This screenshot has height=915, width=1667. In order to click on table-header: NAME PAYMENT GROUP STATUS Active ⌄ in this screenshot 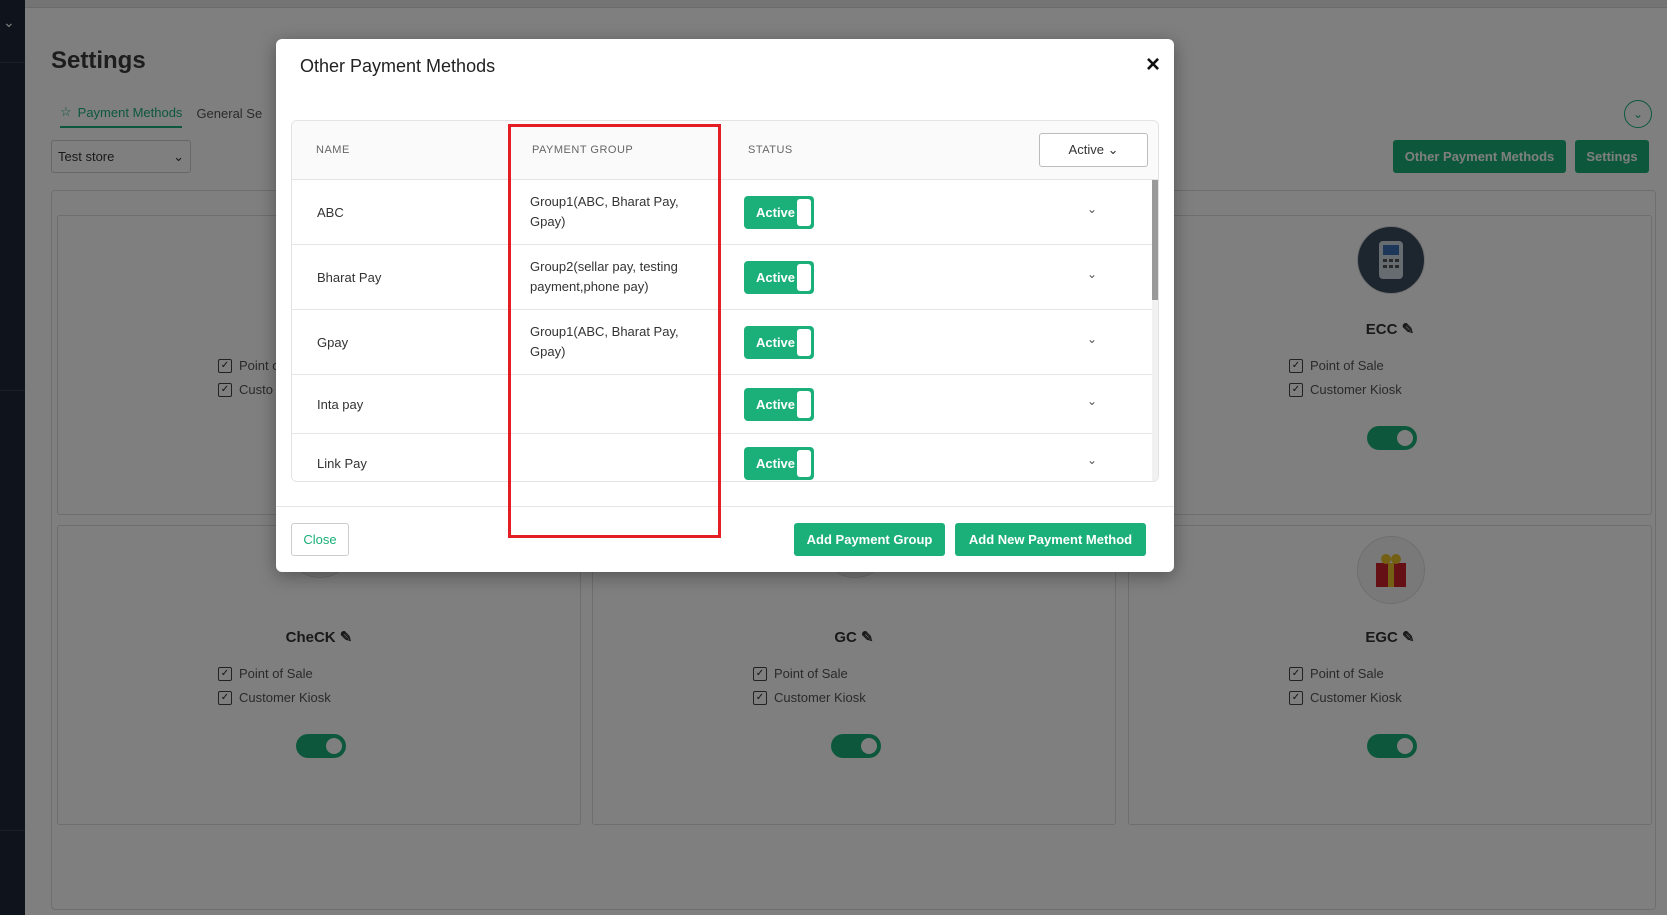, I will do `click(725, 150)`.